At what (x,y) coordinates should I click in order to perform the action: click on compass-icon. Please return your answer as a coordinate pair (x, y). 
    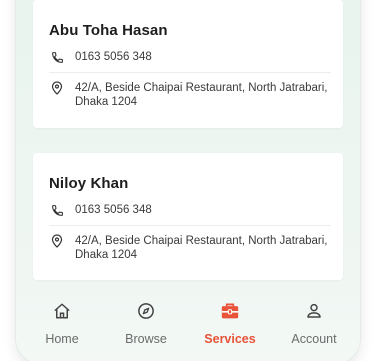
    Looking at the image, I should click on (146, 311).